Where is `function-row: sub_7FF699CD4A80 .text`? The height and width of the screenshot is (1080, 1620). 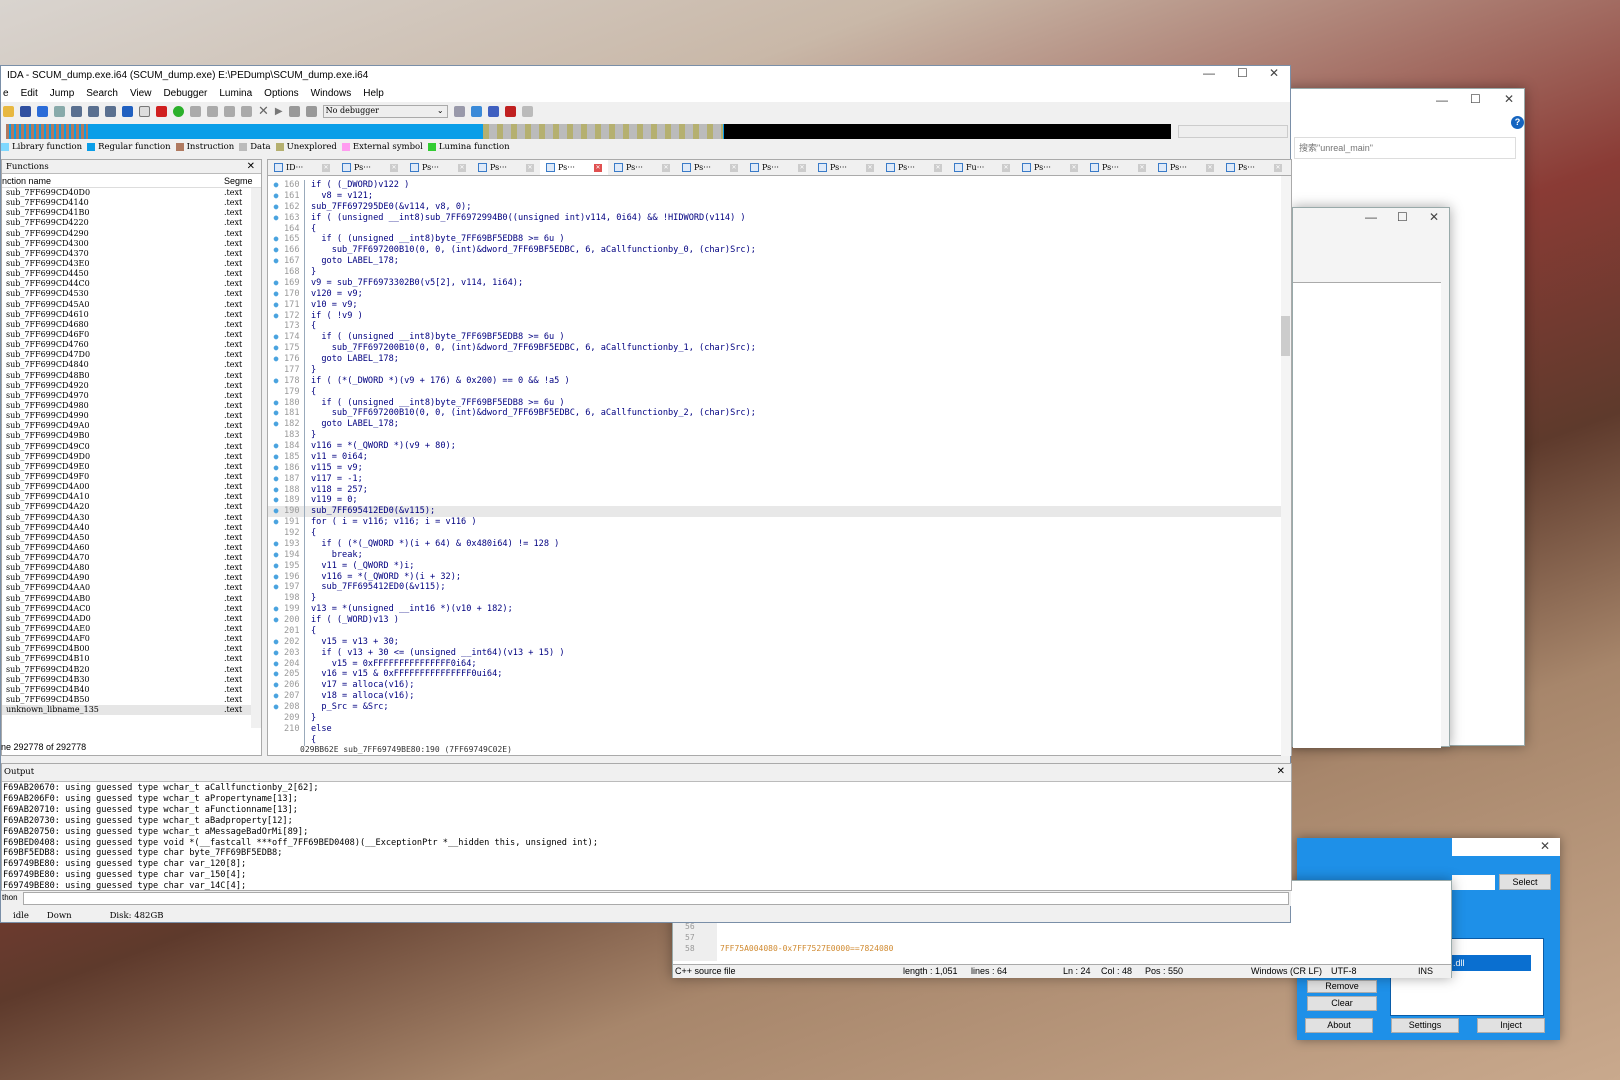
function-row: sub_7FF699CD4A80 .text is located at coordinates (131, 568).